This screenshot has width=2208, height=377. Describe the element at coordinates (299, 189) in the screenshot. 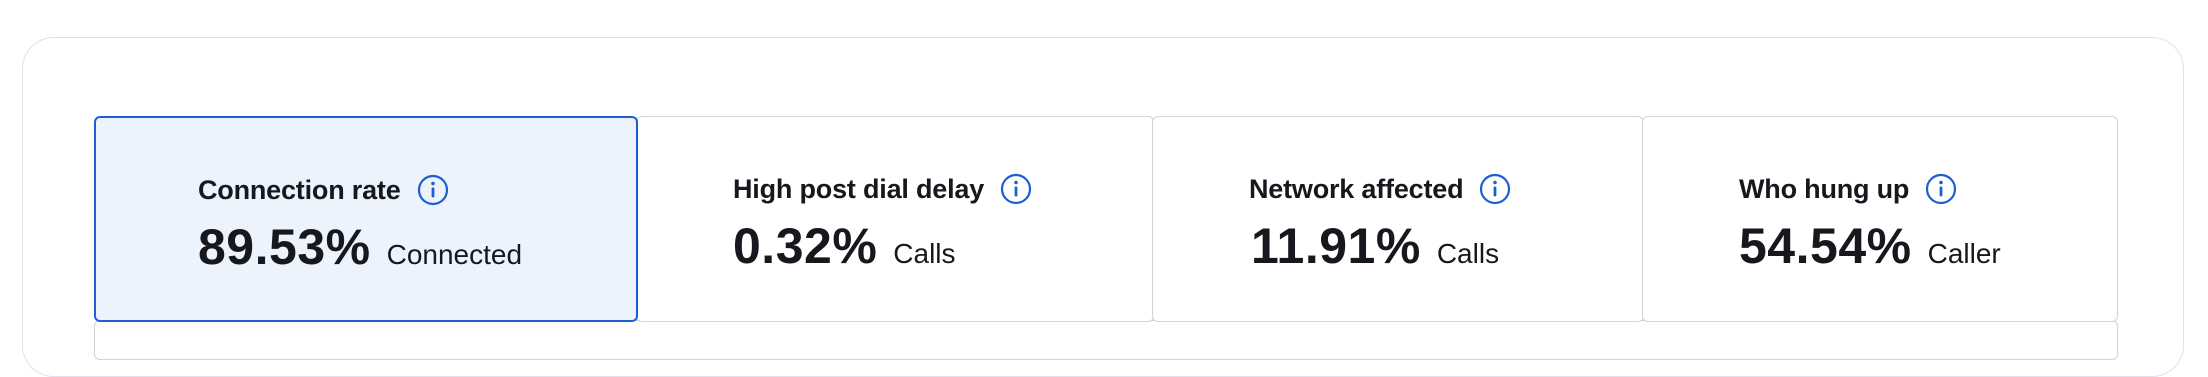

I see `metric-title: Connection rate` at that location.